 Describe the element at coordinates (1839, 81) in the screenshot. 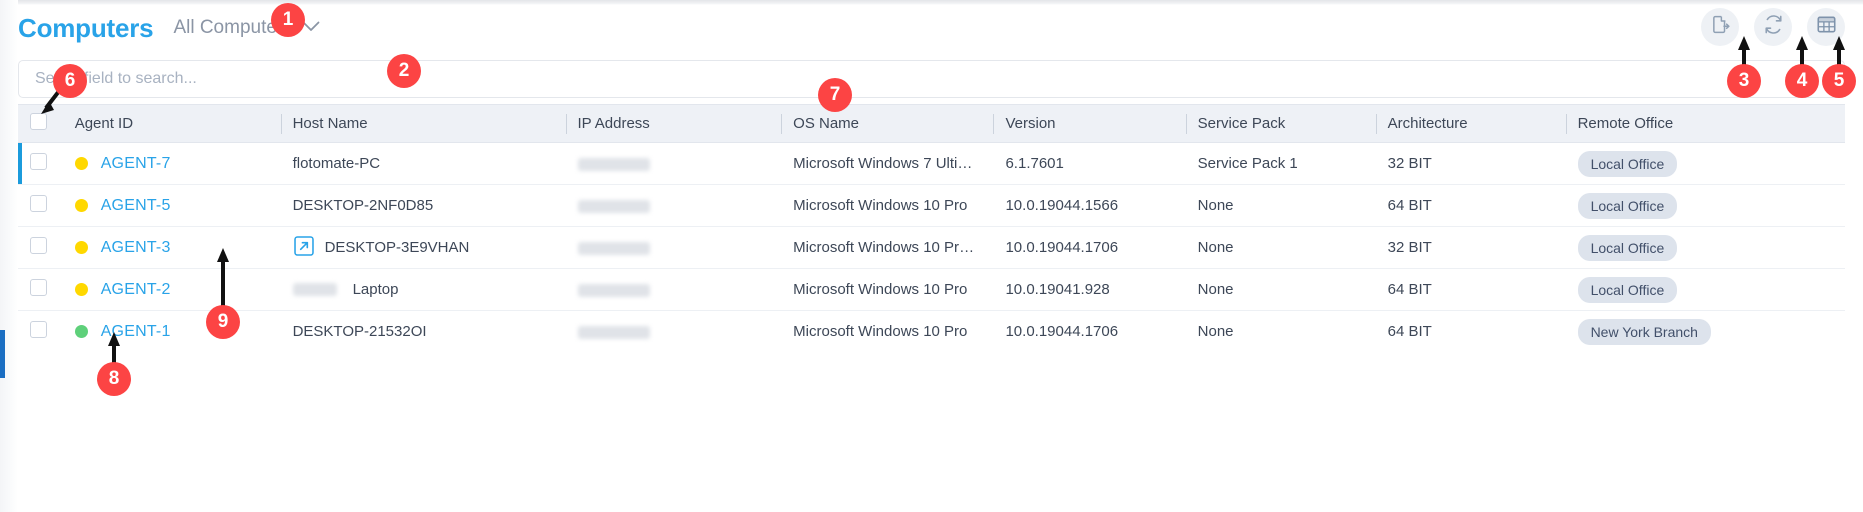

I see `annotation-badge-5: 5` at that location.